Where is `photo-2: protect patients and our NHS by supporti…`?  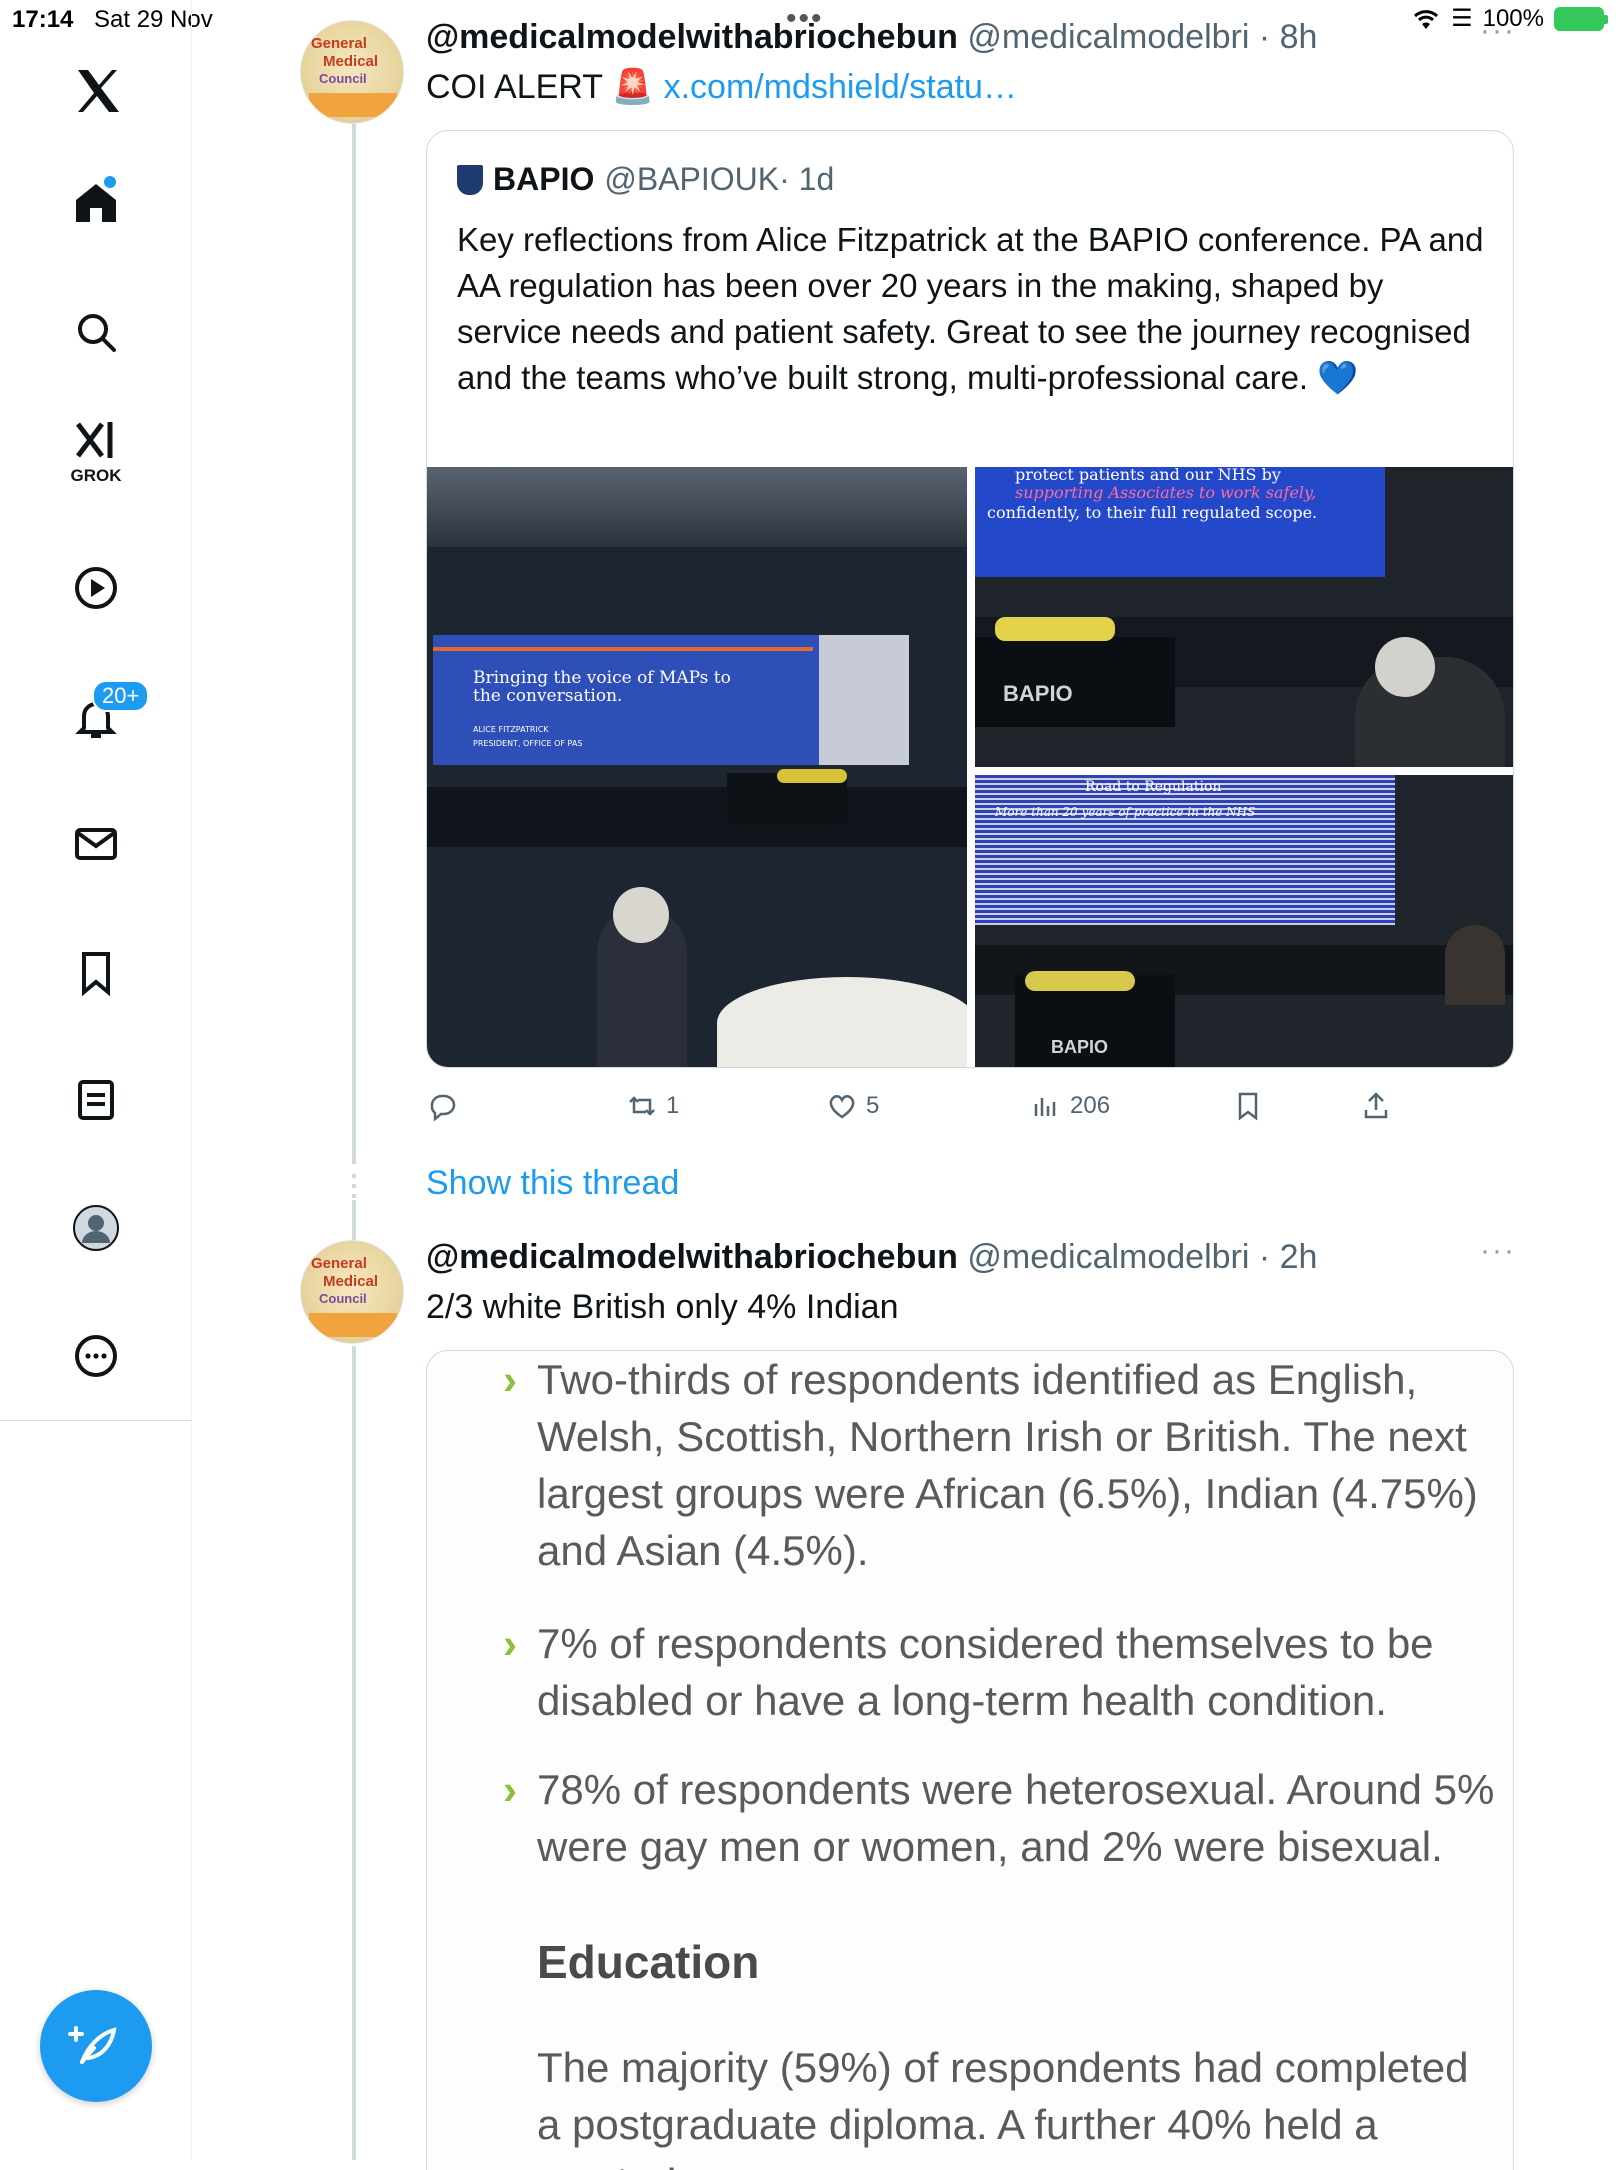
photo-2: protect patients and our NHS by supporti… is located at coordinates (1244, 617).